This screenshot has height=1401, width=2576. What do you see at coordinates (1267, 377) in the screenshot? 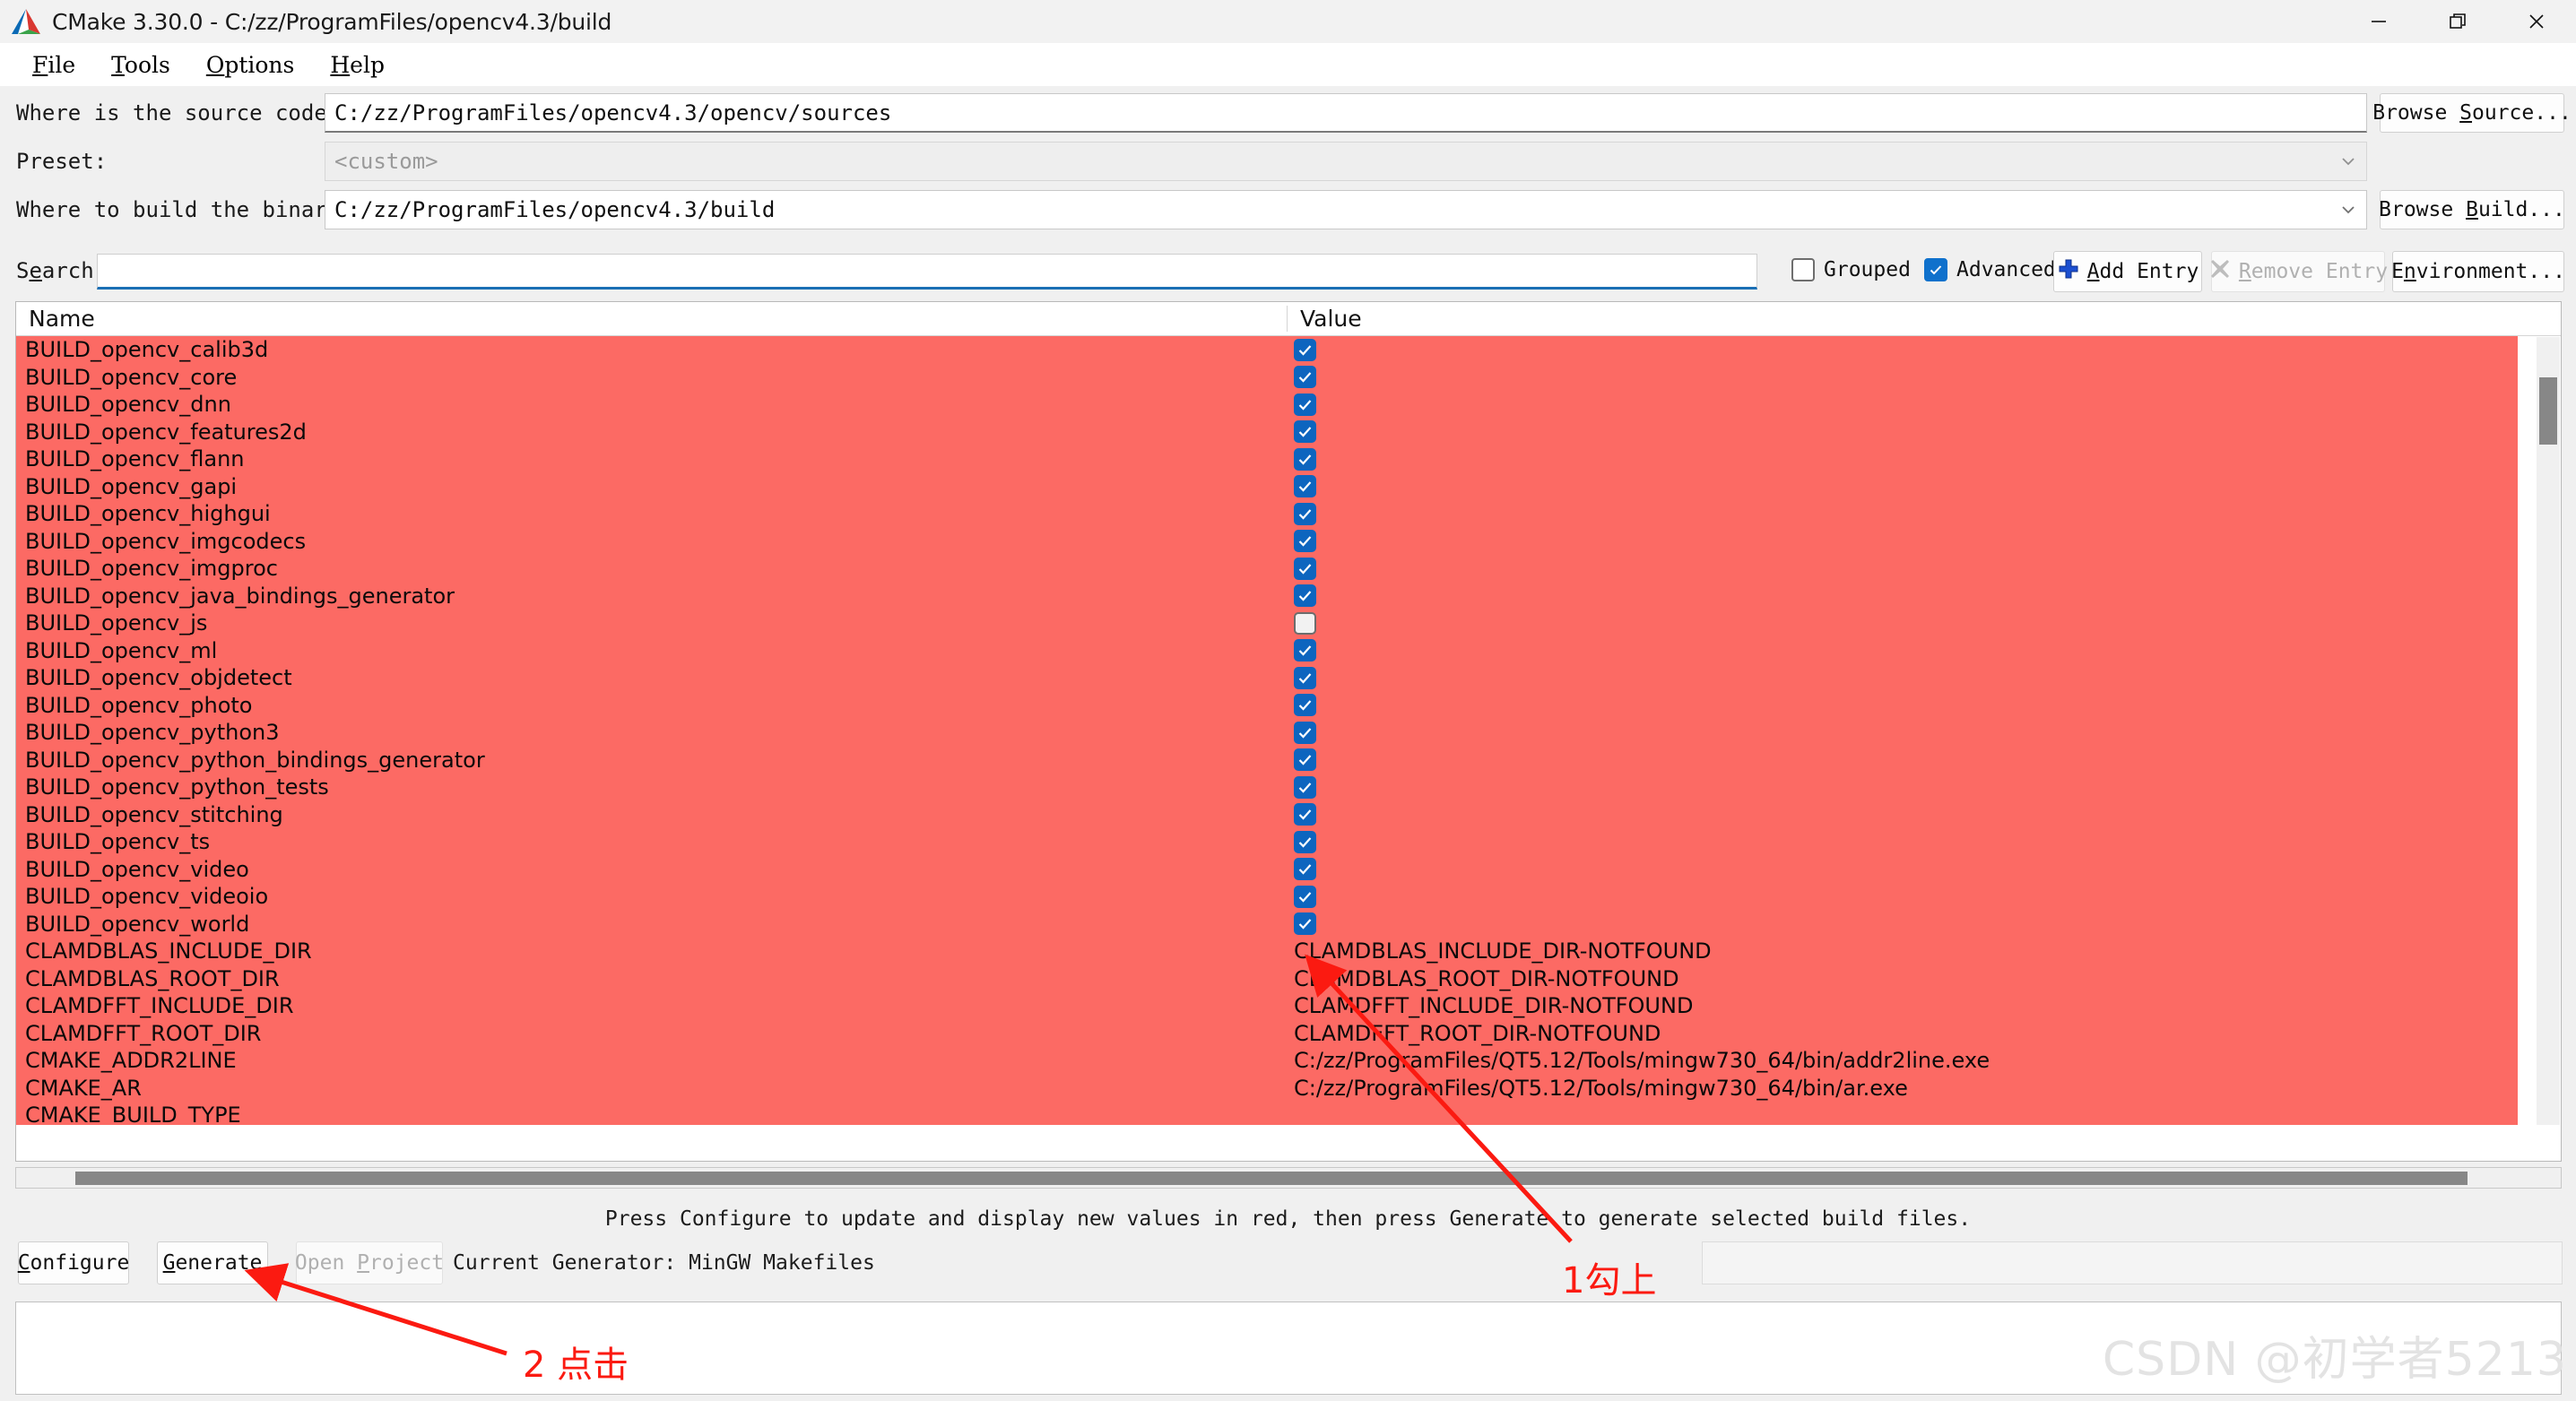
I see `table-row: BUILD_opencv_core` at bounding box center [1267, 377].